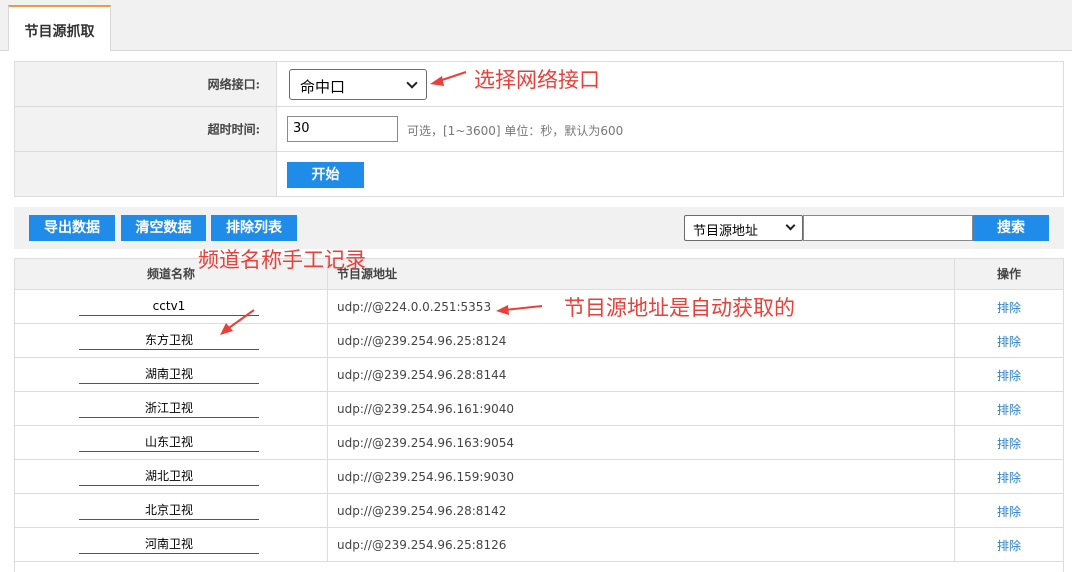 Image resolution: width=1072 pixels, height=572 pixels. Describe the element at coordinates (169, 408) in the screenshot. I see `channel-name-input: 浙江卫视` at that location.